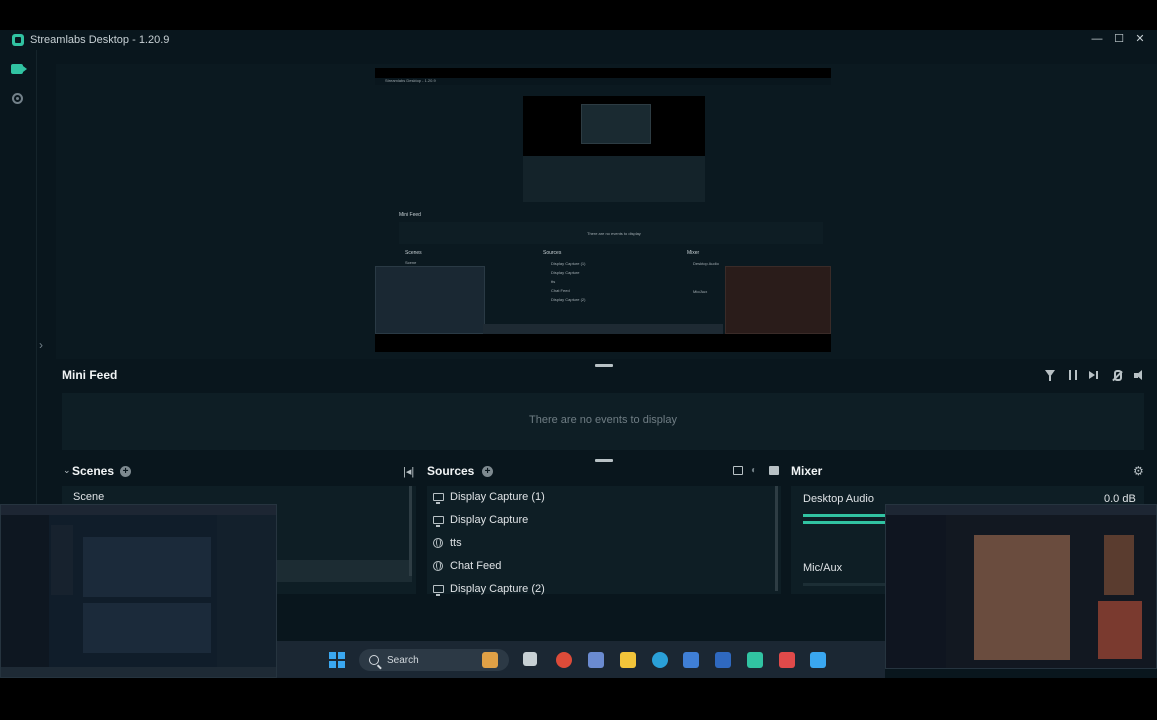 The width and height of the screenshot is (1157, 720). What do you see at coordinates (614, 179) in the screenshot?
I see `nested-inner-panels` at bounding box center [614, 179].